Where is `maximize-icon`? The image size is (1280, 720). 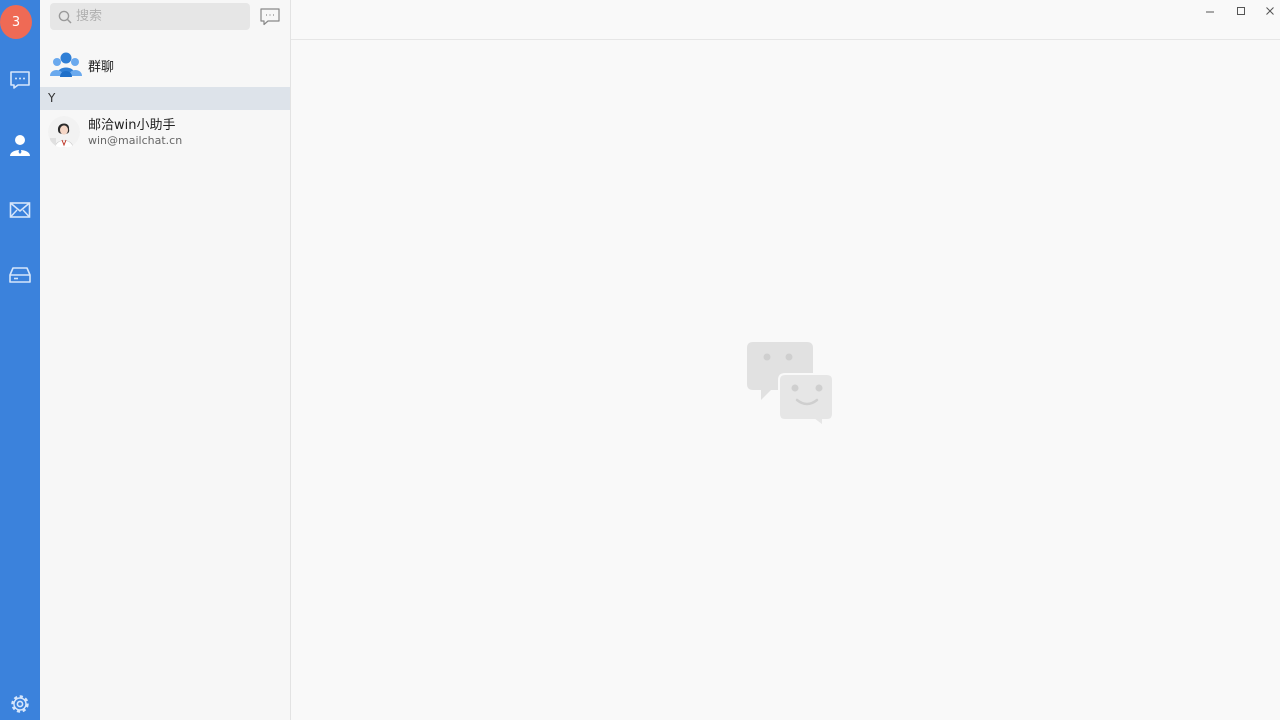 maximize-icon is located at coordinates (1241, 11).